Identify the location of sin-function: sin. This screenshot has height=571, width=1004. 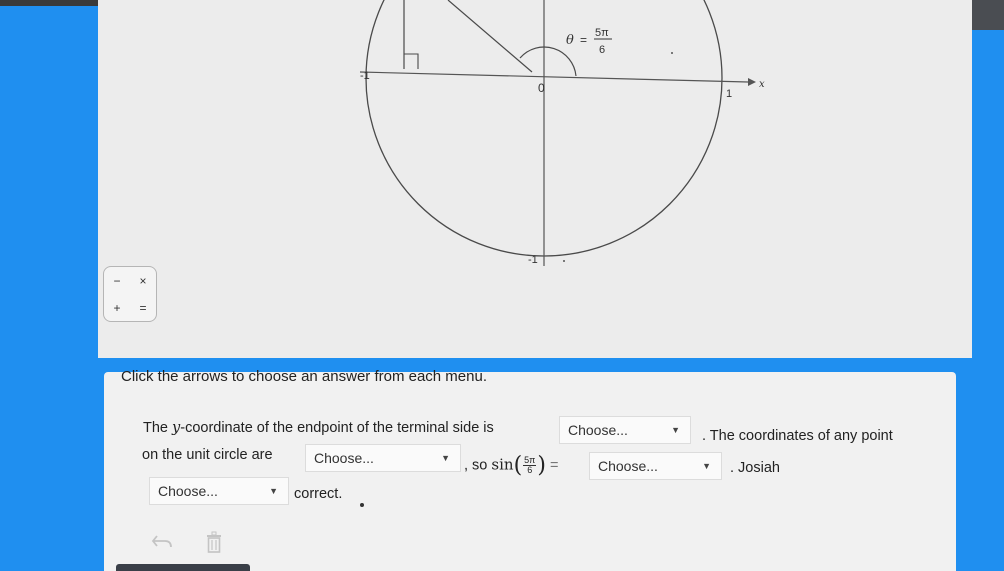
(502, 464).